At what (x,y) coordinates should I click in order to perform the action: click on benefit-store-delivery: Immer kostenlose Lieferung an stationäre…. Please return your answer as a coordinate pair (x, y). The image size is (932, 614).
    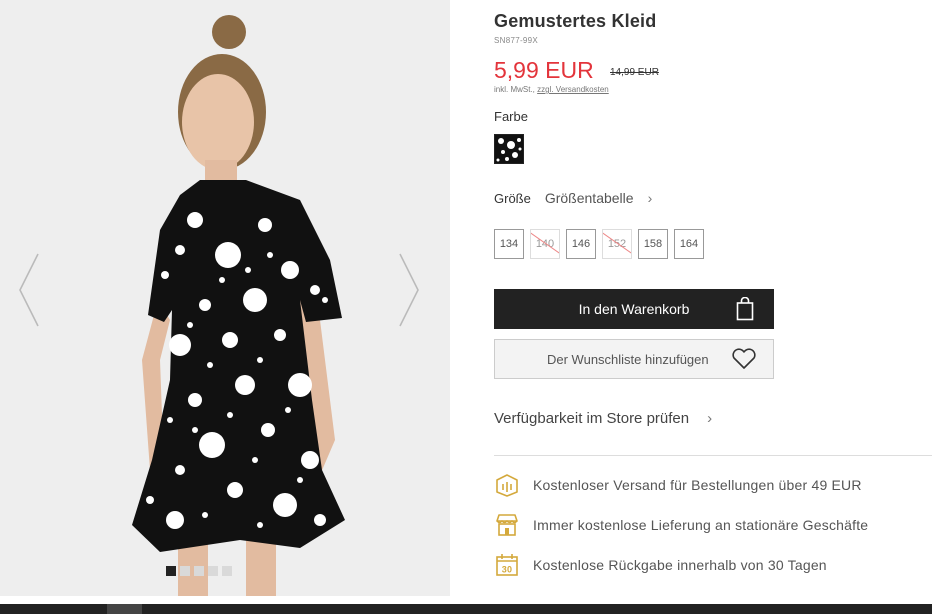
    Looking at the image, I should click on (681, 525).